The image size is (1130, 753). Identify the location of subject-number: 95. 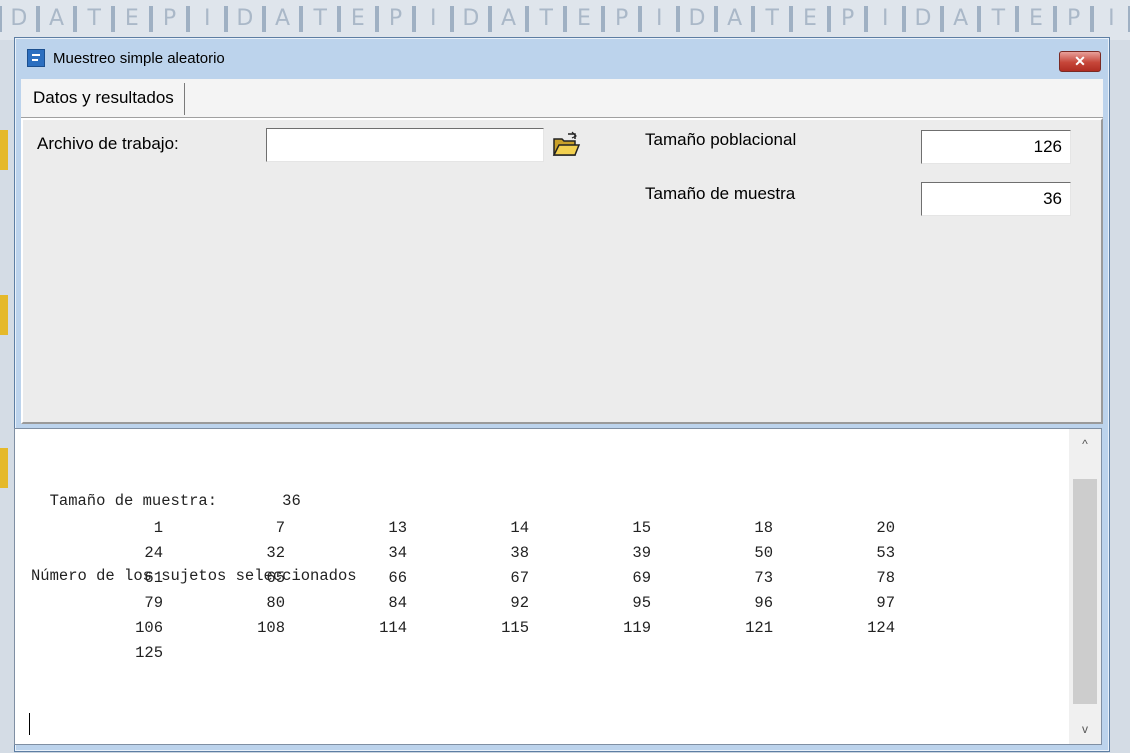
(641, 603).